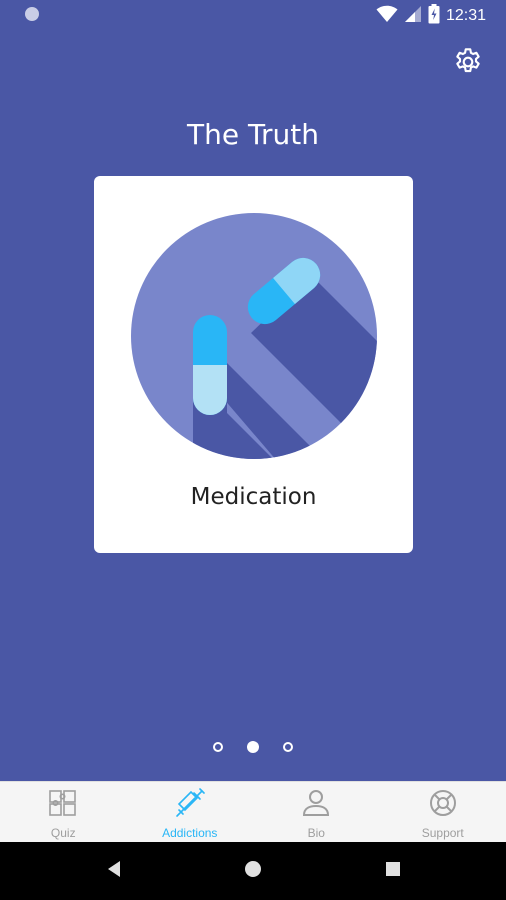  Describe the element at coordinates (253, 134) in the screenshot. I see `page-title: The Truth` at that location.